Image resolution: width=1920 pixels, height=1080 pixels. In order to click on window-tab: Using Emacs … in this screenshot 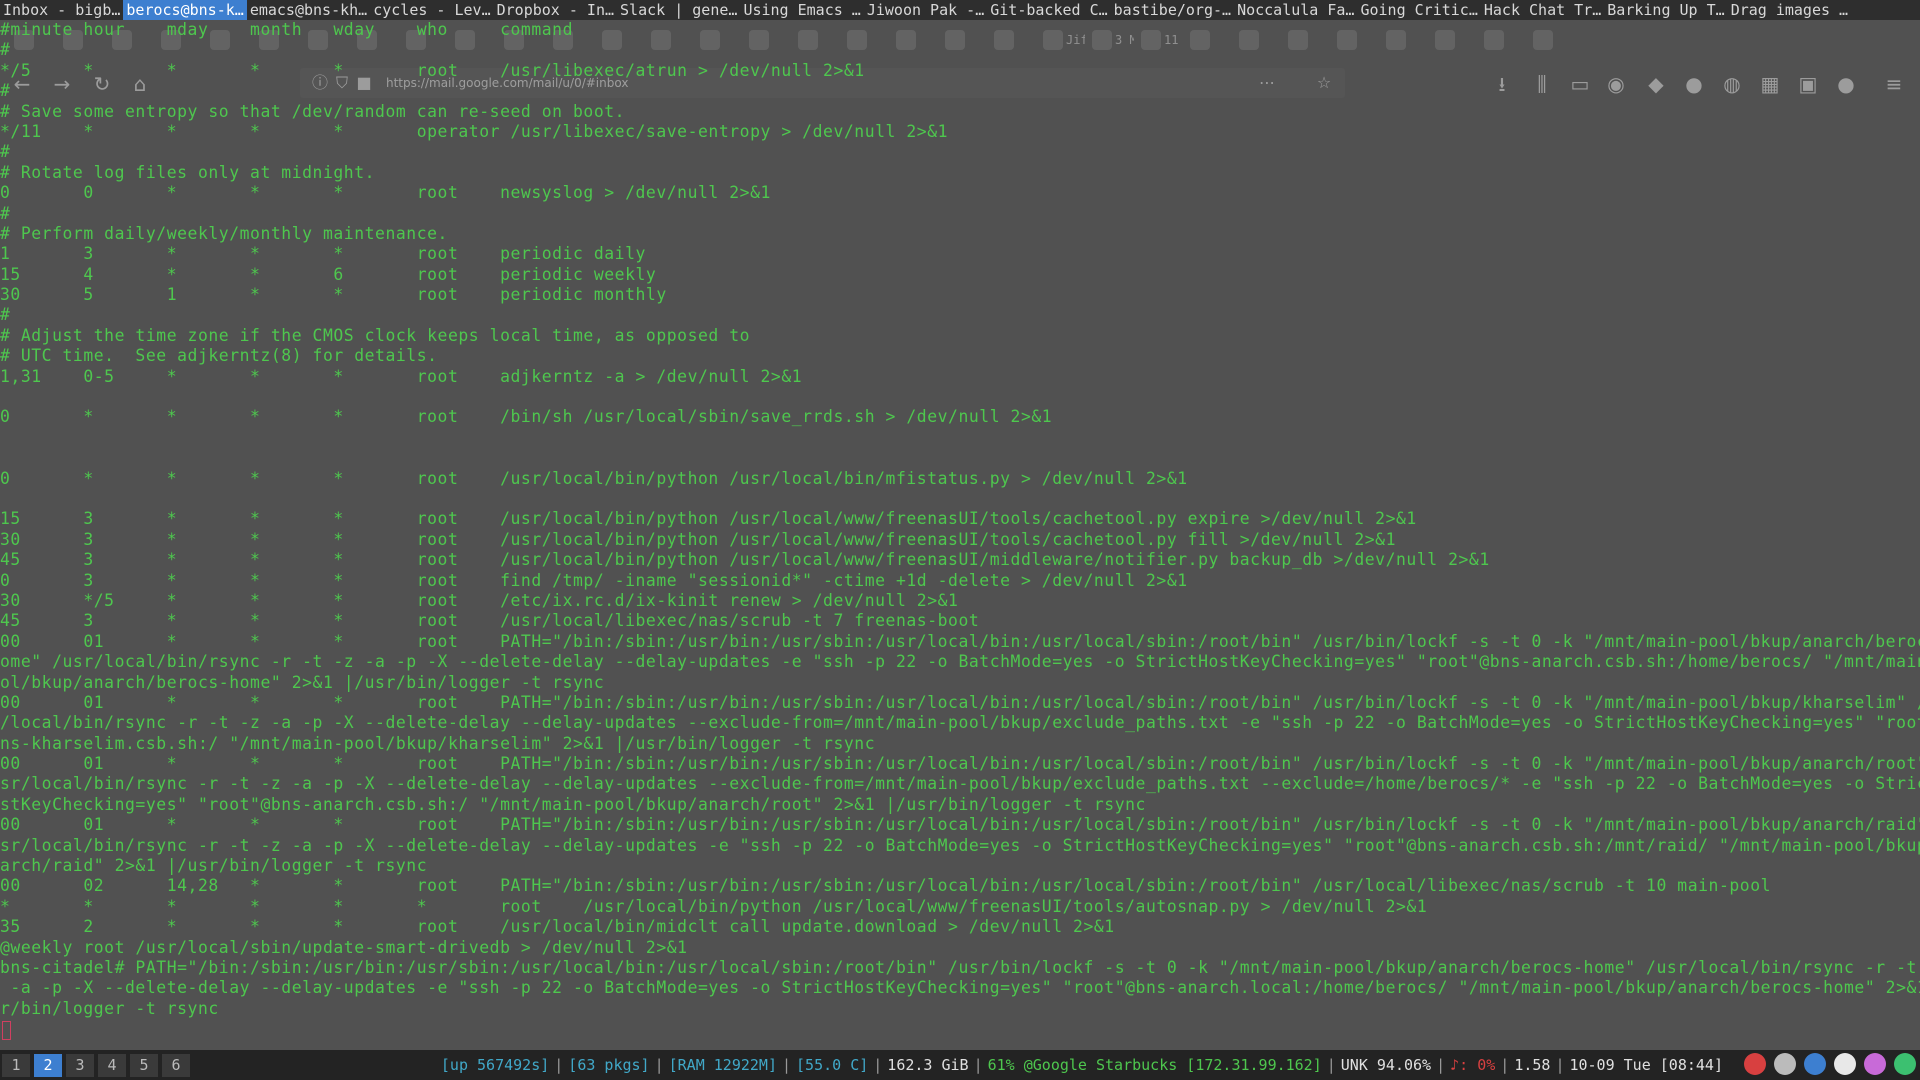, I will do `click(801, 10)`.